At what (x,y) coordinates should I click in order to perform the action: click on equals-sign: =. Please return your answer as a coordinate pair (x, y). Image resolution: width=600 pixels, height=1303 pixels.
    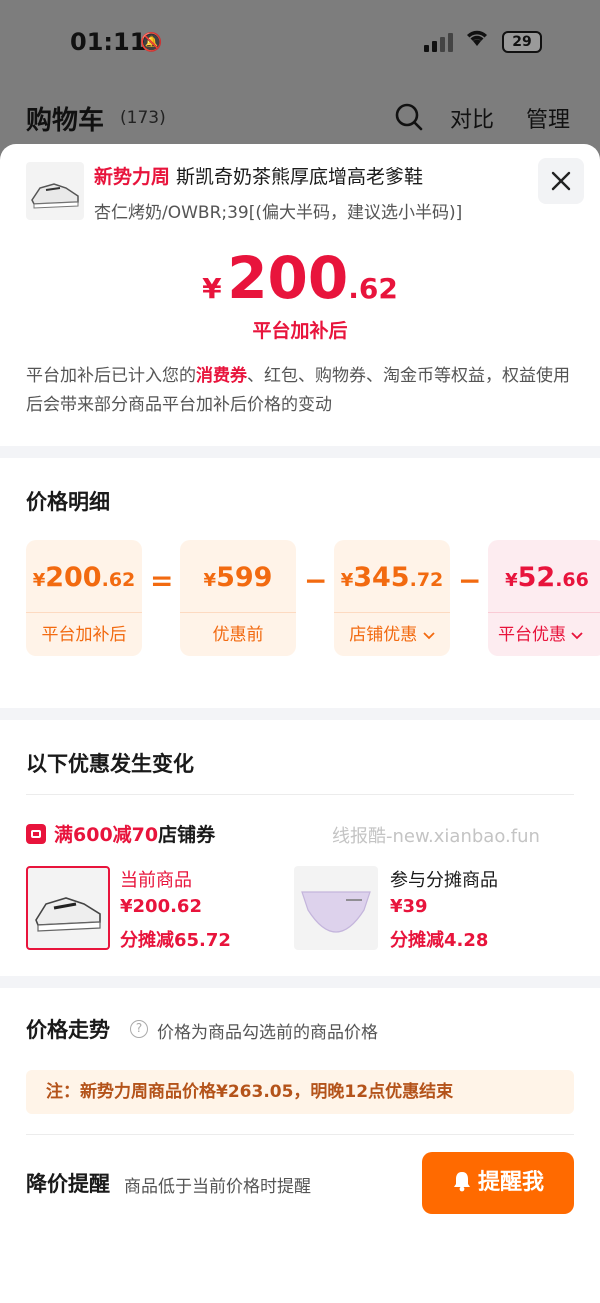
    Looking at the image, I should click on (162, 580).